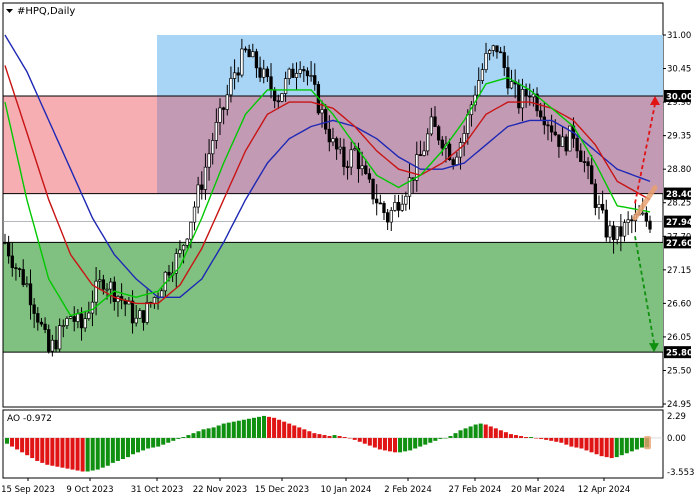  What do you see at coordinates (220, 490) in the screenshot?
I see `x-tick-label: 22 Nov 2023` at bounding box center [220, 490].